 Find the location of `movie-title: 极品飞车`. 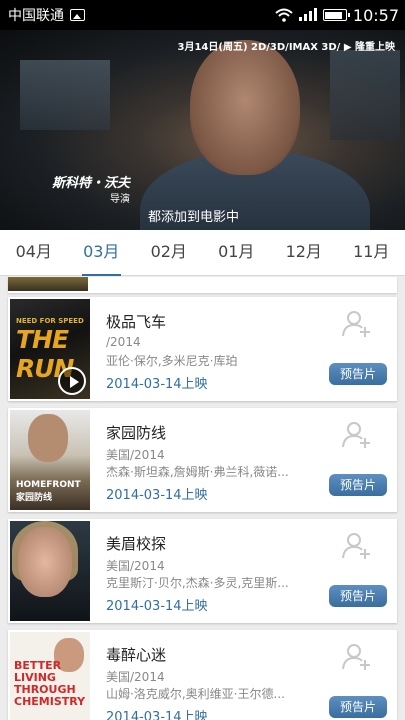

movie-title: 极品飞车 is located at coordinates (136, 322).